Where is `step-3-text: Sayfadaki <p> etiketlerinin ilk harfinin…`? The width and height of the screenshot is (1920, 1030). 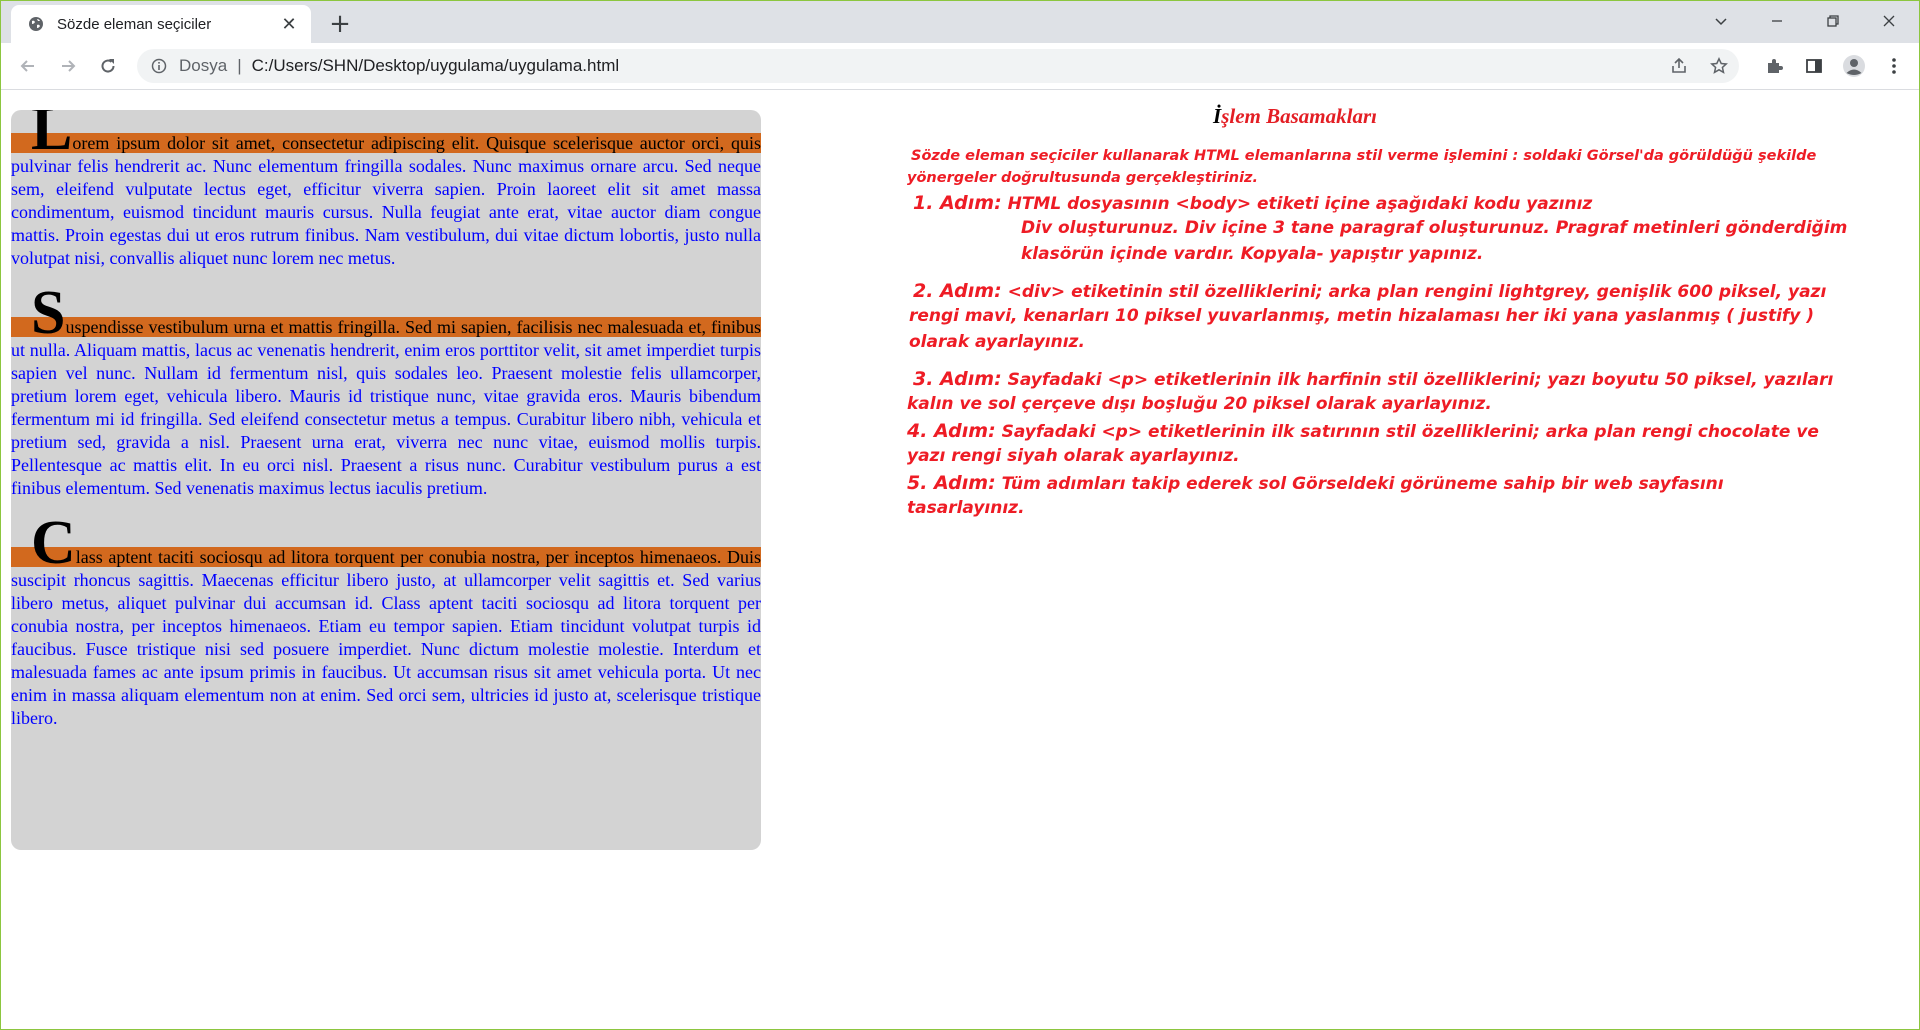
step-3-text: Sayfadaki <p> etiketlerinin ilk harfinin… is located at coordinates (1420, 380).